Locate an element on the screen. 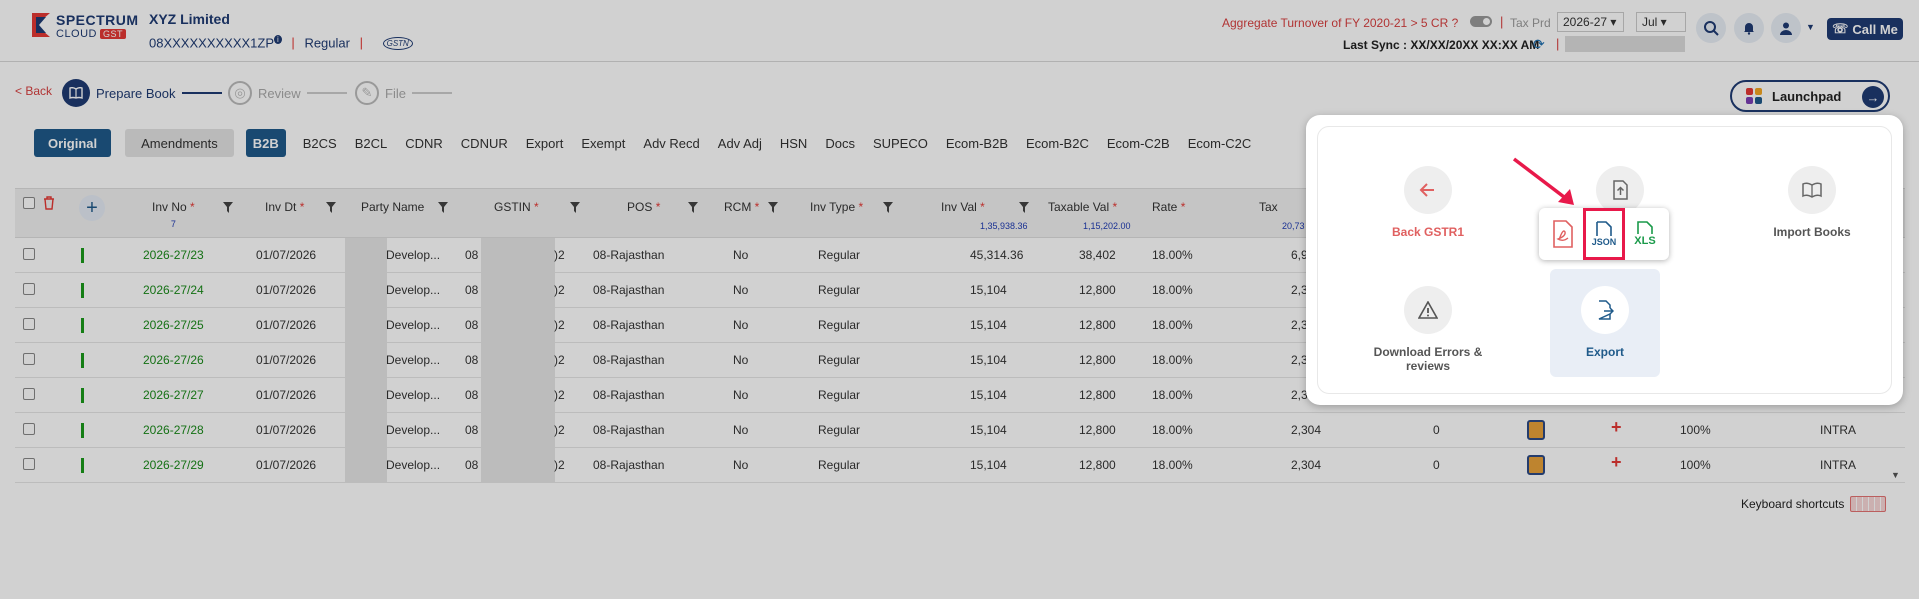 Image resolution: width=1919 pixels, height=599 pixels. file-upload-icon is located at coordinates (1620, 190).